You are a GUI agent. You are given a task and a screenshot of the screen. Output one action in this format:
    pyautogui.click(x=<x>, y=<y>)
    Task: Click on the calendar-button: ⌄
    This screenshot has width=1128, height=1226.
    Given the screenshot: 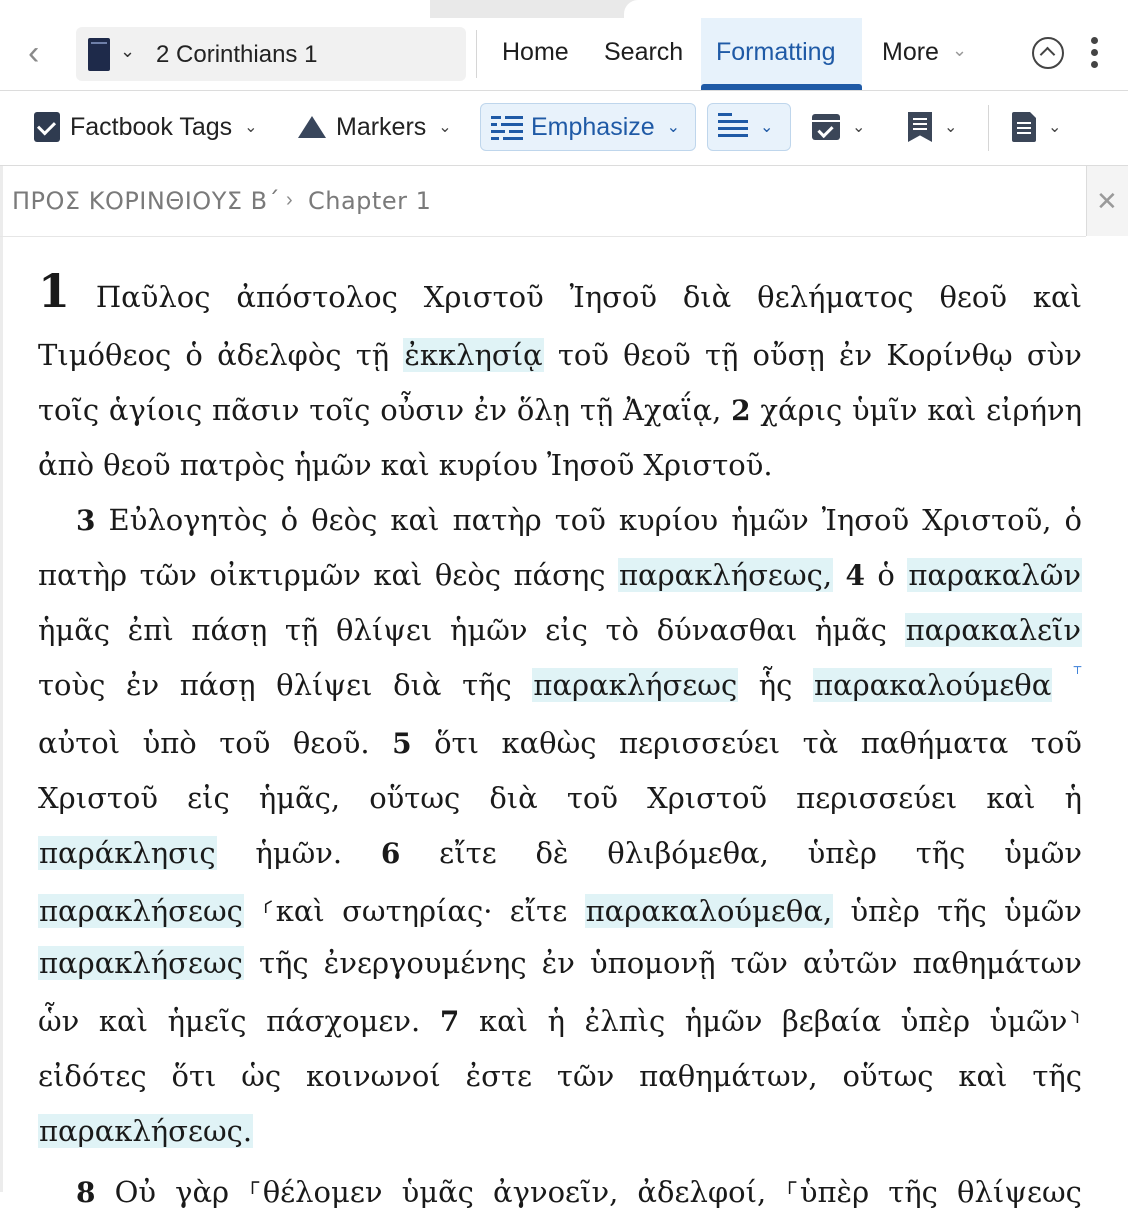 What is the action you would take?
    pyautogui.click(x=838, y=127)
    